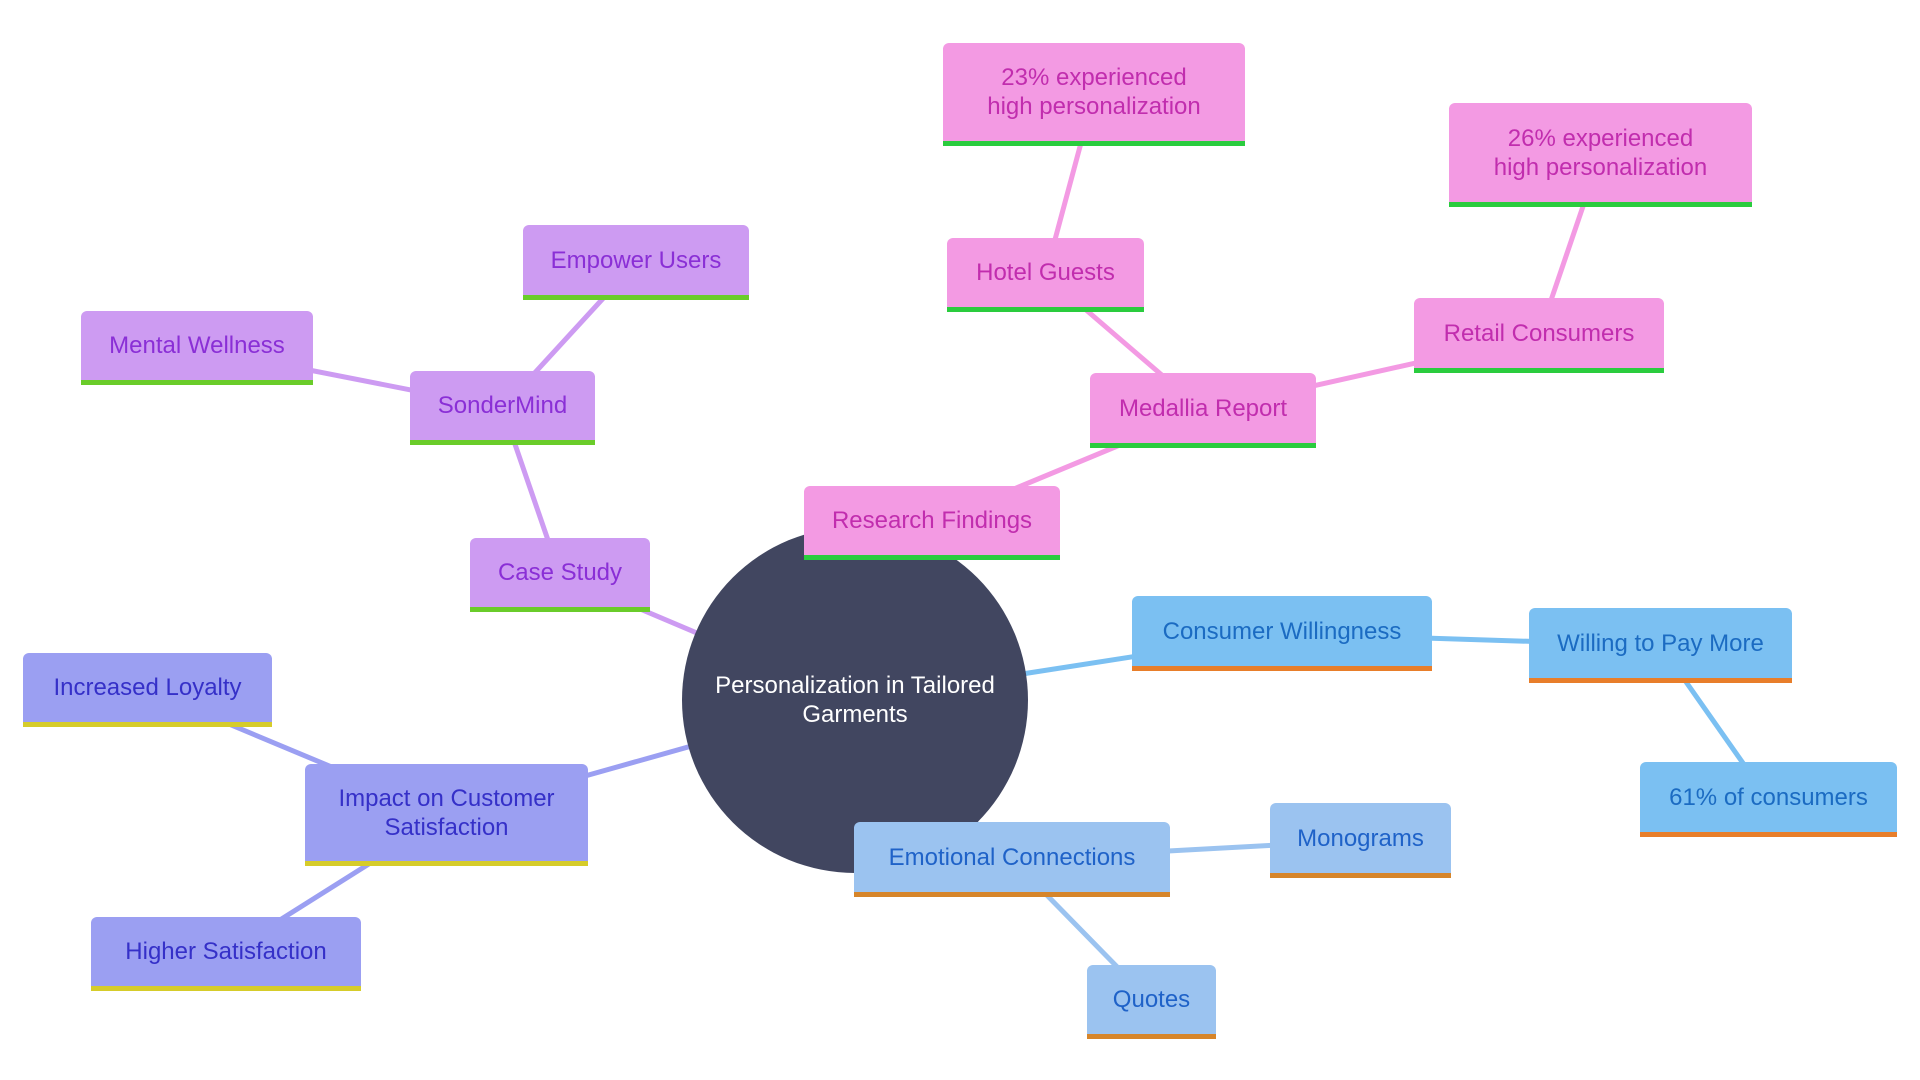 This screenshot has width=1920, height=1080. I want to click on node-willing-to-pay-more: Willing to Pay More, so click(1660, 645).